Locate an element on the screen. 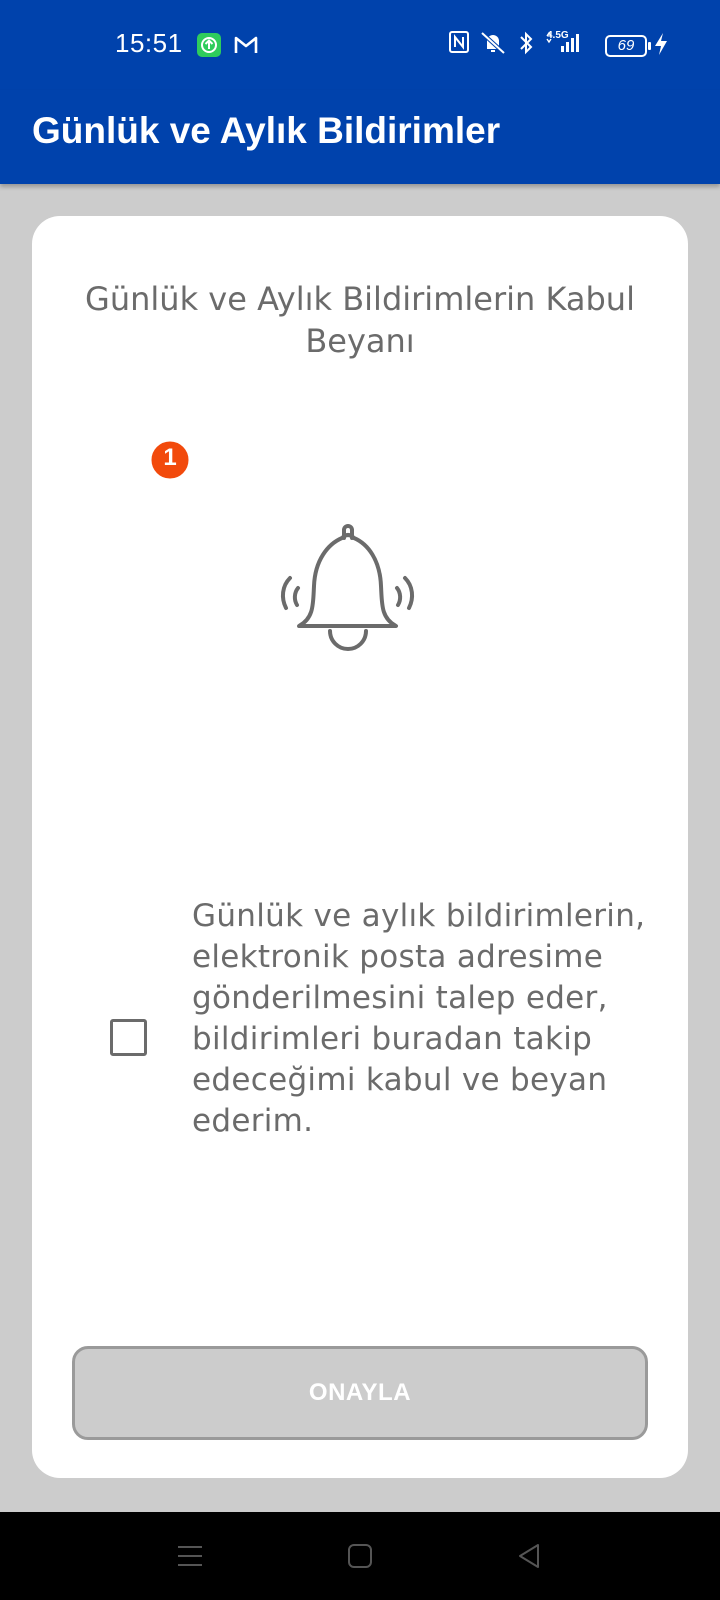 The height and width of the screenshot is (1600, 720). back-icon is located at coordinates (529, 1556).